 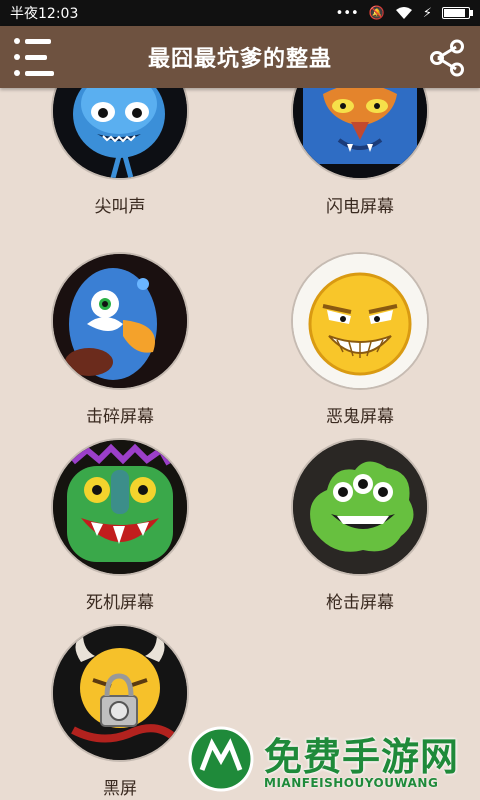 What do you see at coordinates (360, 603) in the screenshot?
I see `prank-item-label: 枪击屏幕` at bounding box center [360, 603].